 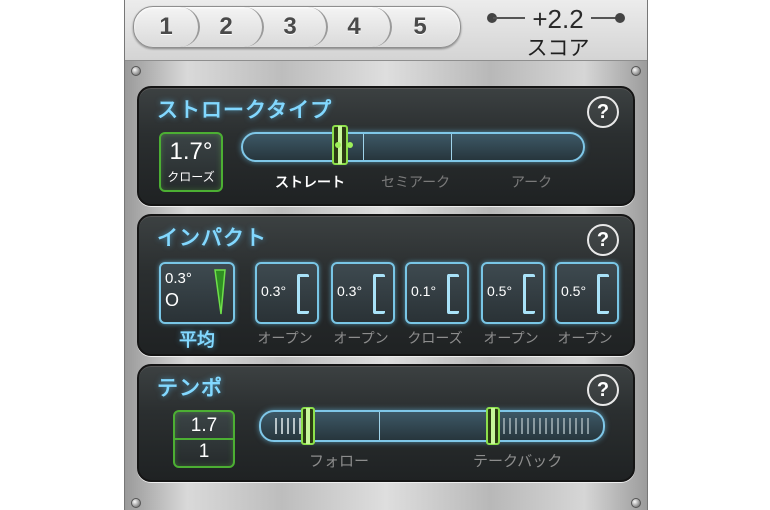 I want to click on tempo-ratio-divider, so click(x=204, y=439).